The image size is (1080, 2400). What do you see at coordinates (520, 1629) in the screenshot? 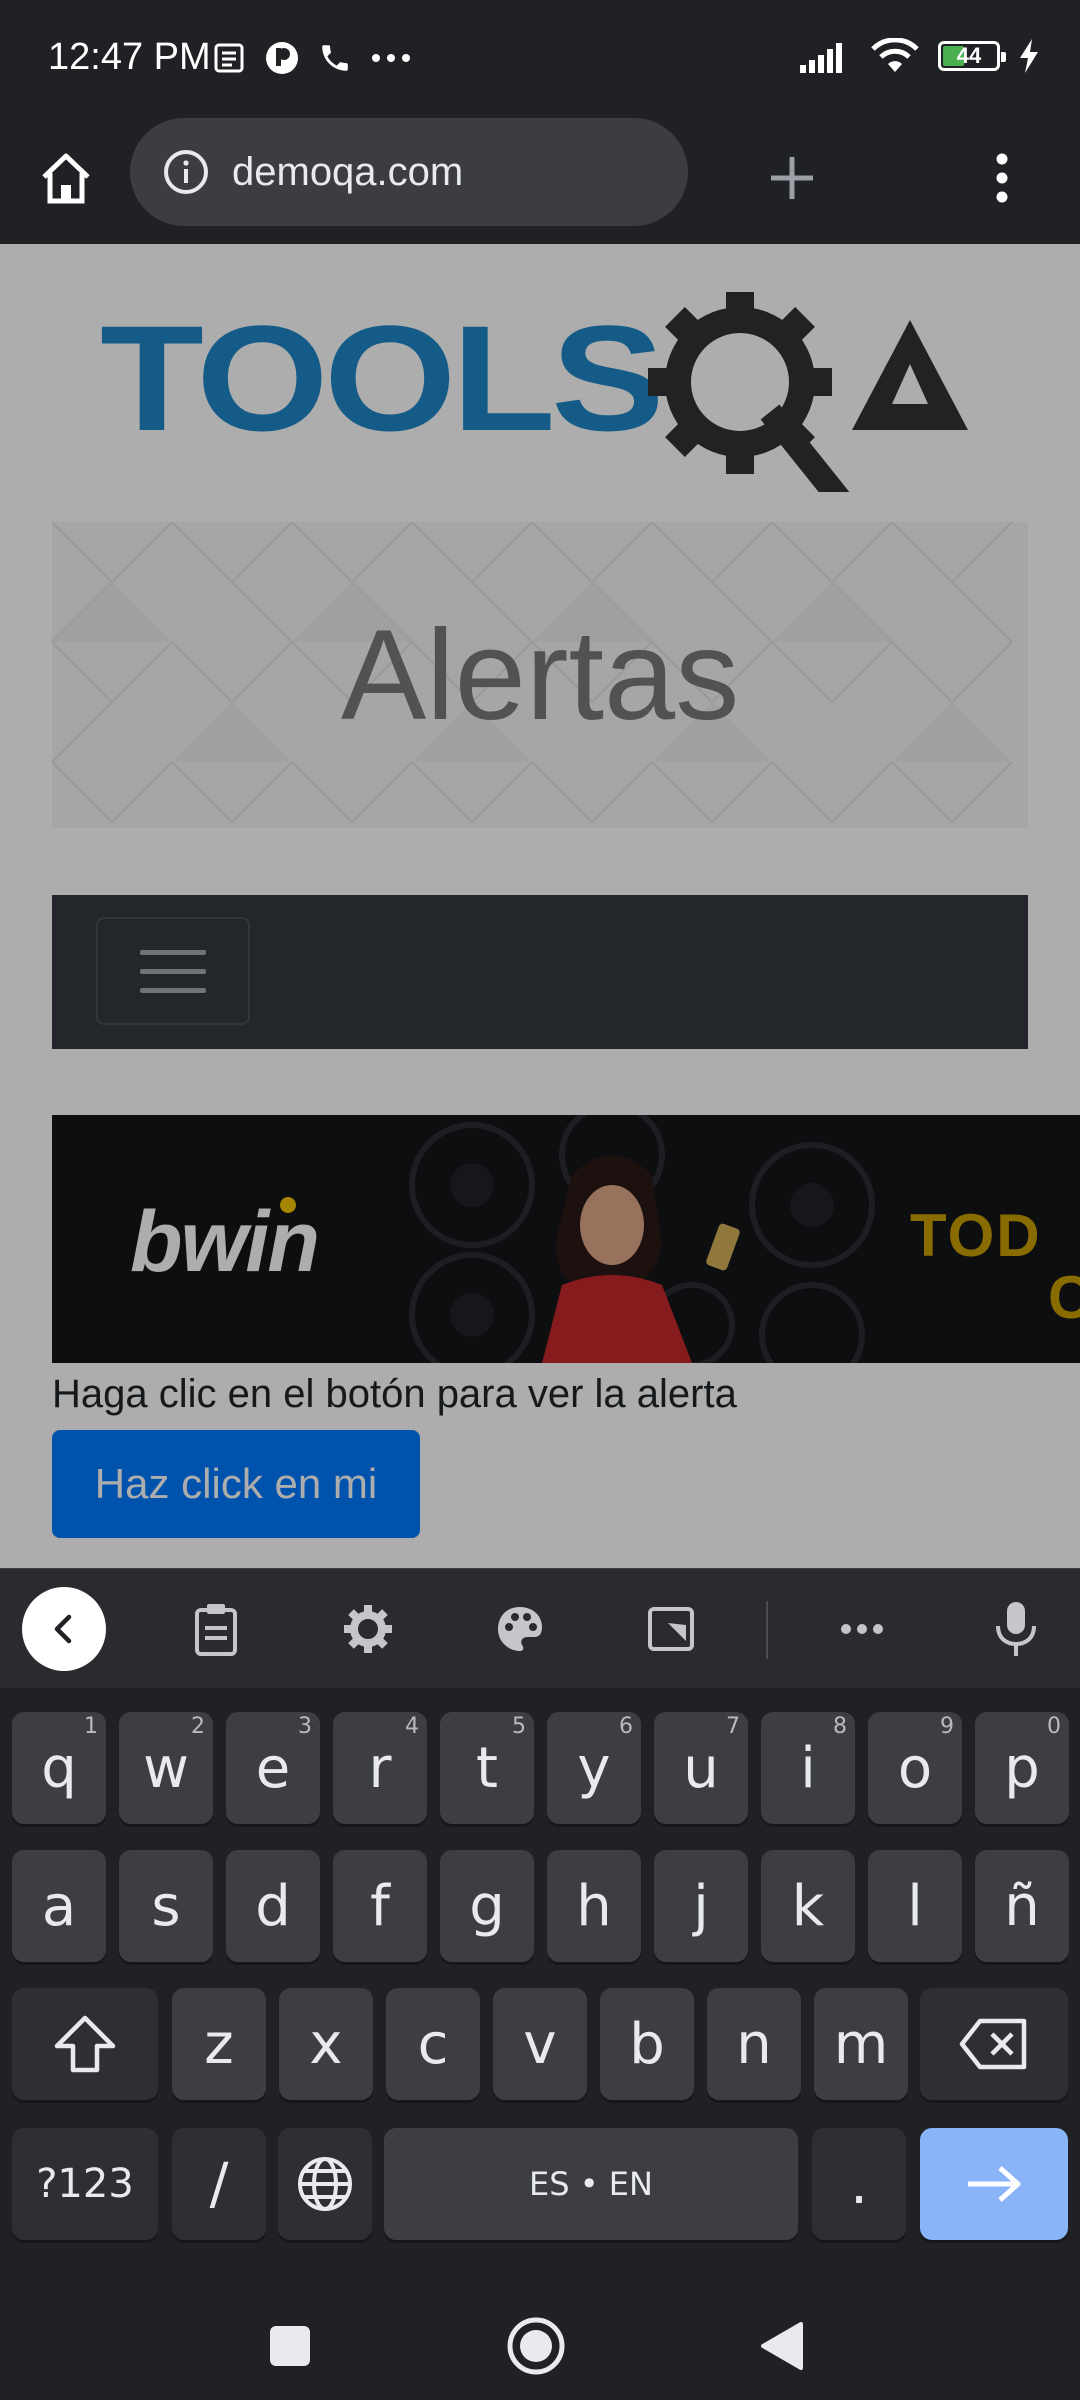
I see `theme-button` at bounding box center [520, 1629].